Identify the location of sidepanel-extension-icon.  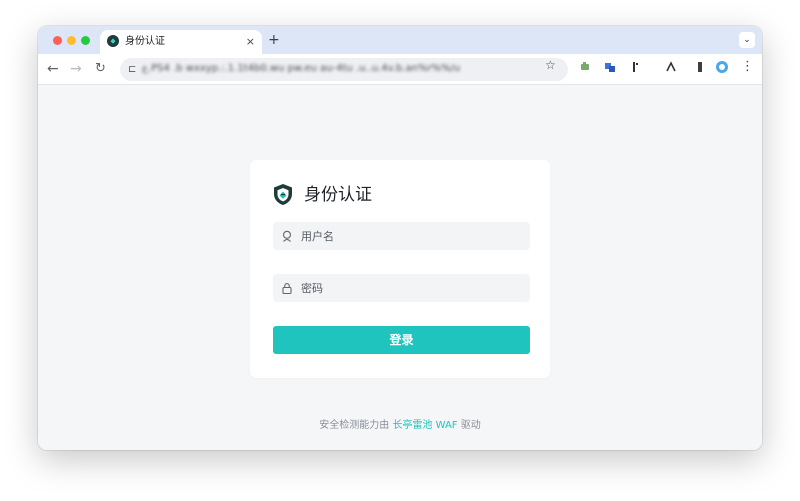
(700, 67).